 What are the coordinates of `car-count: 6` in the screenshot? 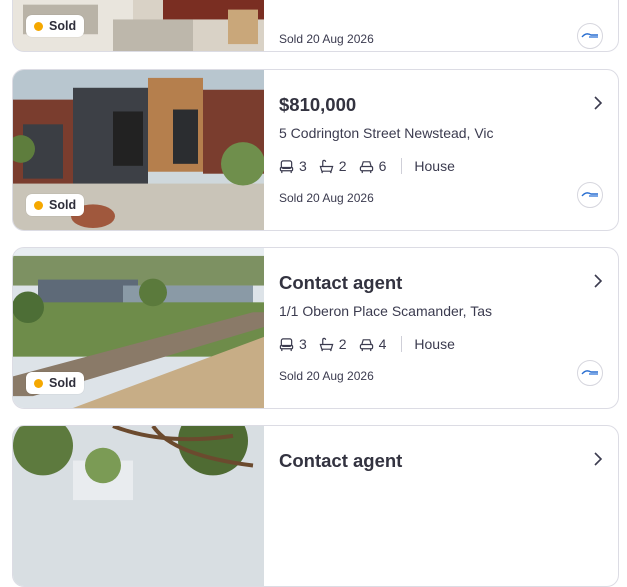 It's located at (382, 166).